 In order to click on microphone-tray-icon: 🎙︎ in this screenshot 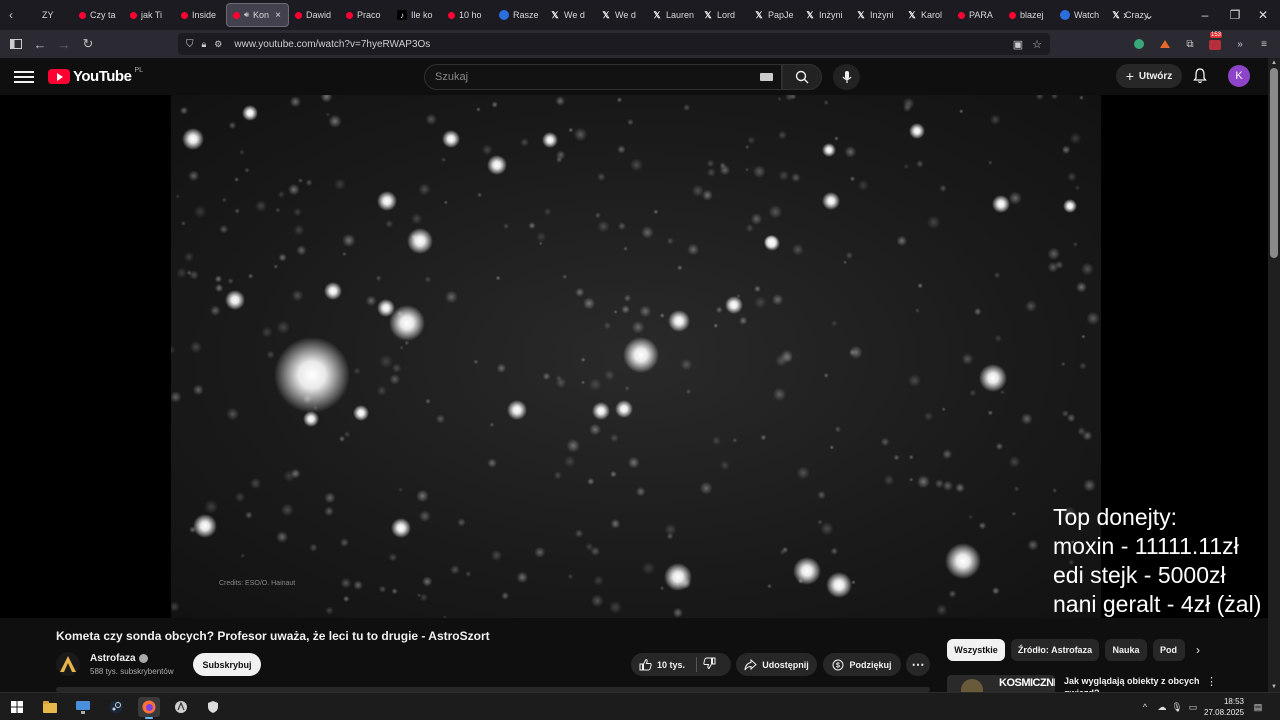, I will do `click(1177, 707)`.